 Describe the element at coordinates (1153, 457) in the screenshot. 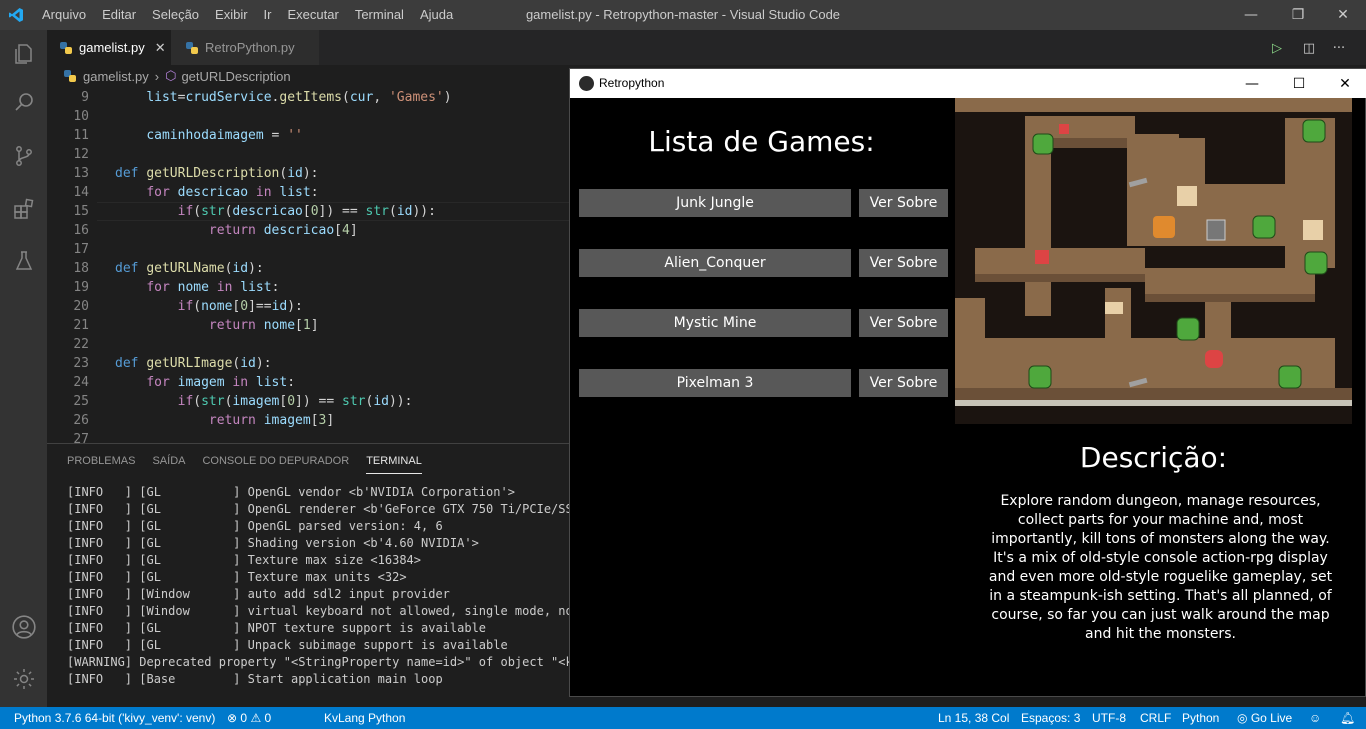

I see `description-title: Descrição:` at that location.